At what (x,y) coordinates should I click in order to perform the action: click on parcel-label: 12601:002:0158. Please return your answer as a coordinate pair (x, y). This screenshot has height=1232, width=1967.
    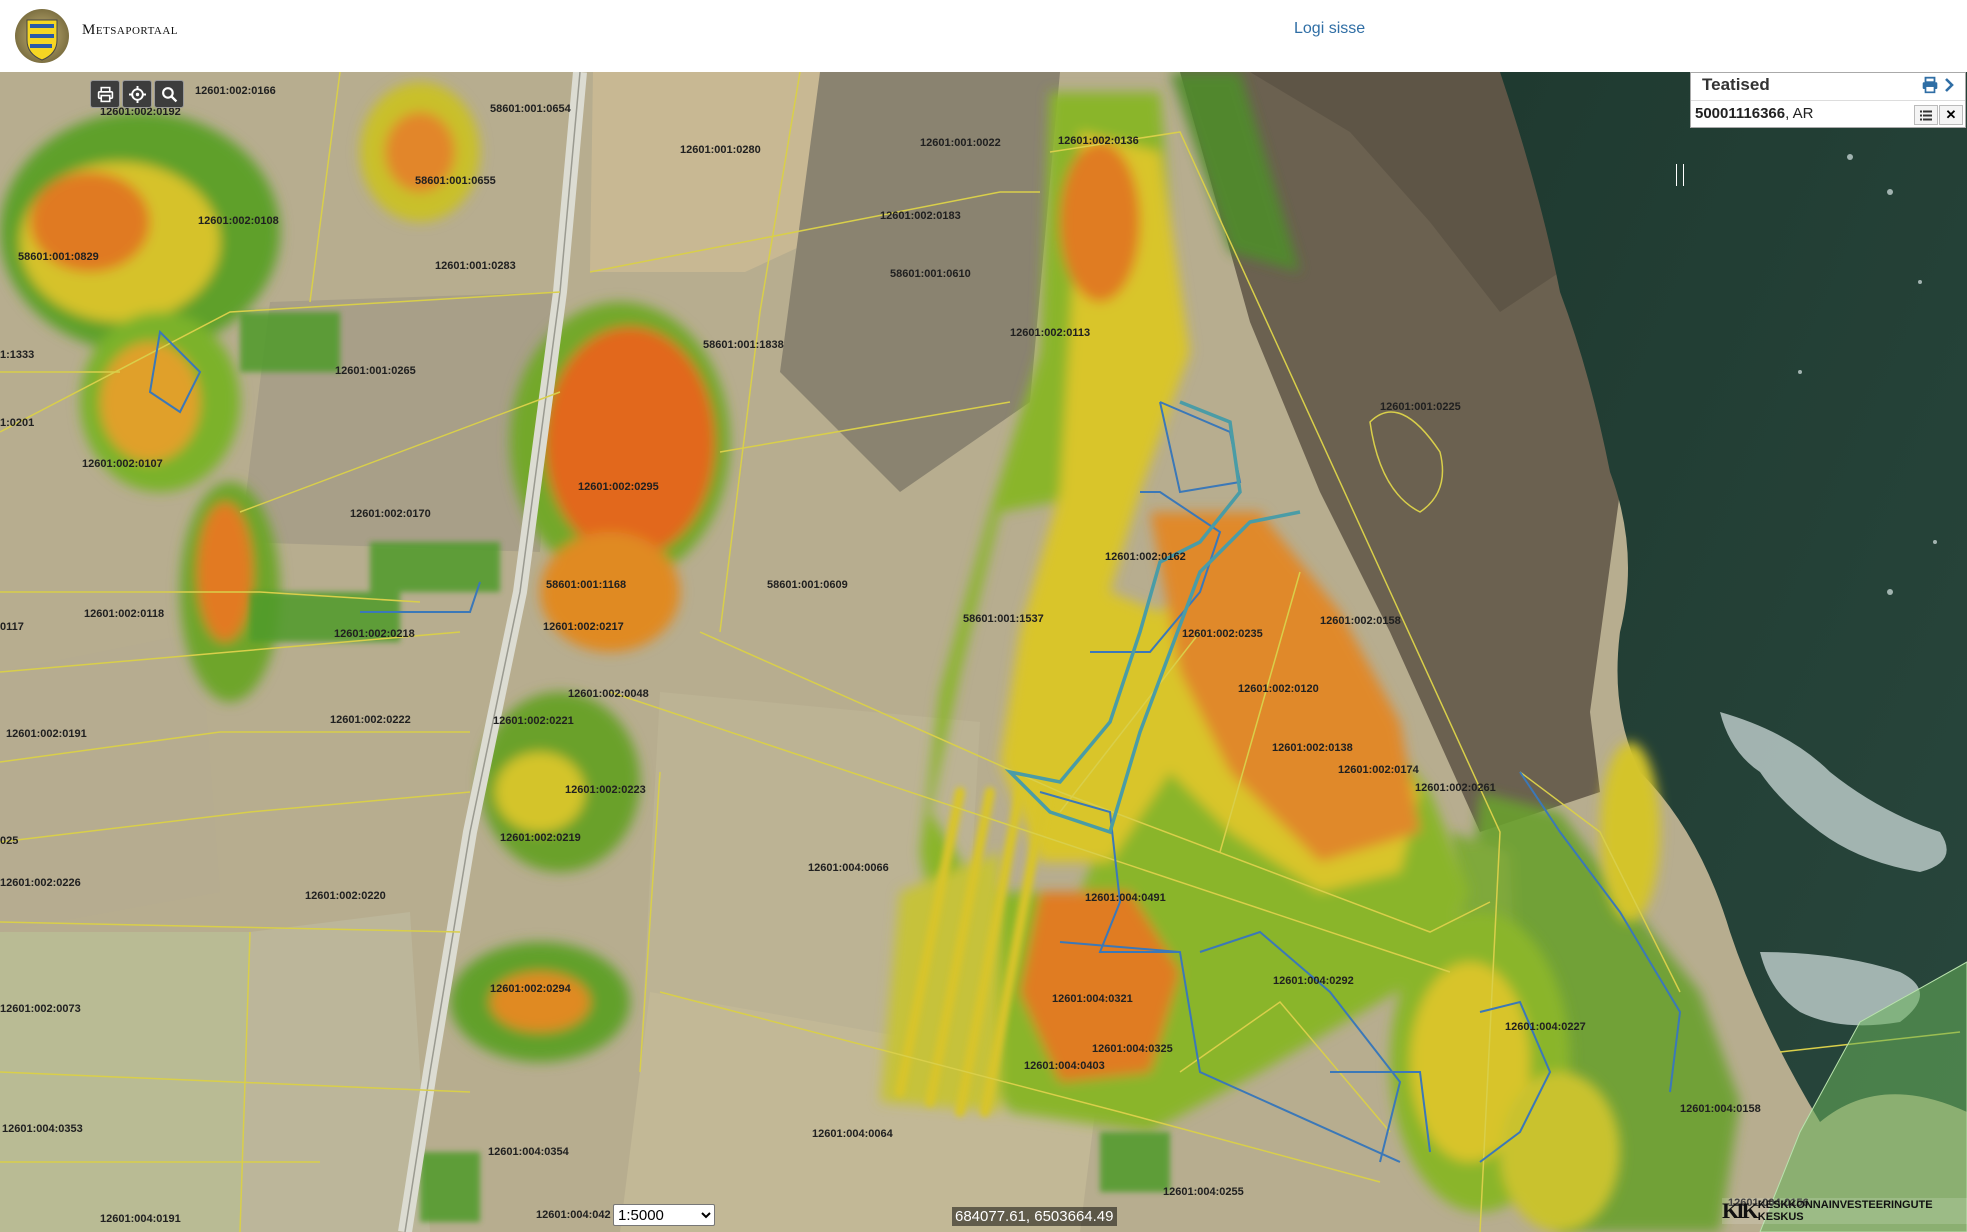
    Looking at the image, I should click on (1360, 621).